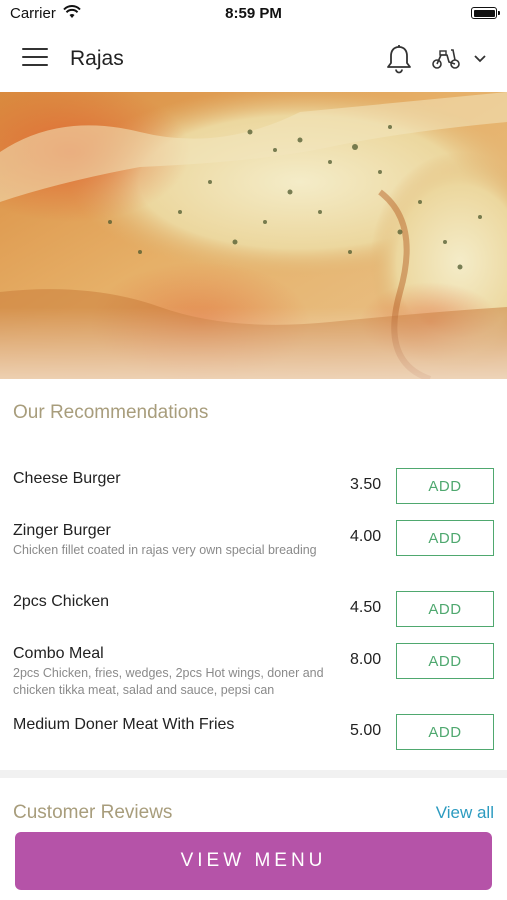  I want to click on recommendations-title: Our Recommendations, so click(111, 412).